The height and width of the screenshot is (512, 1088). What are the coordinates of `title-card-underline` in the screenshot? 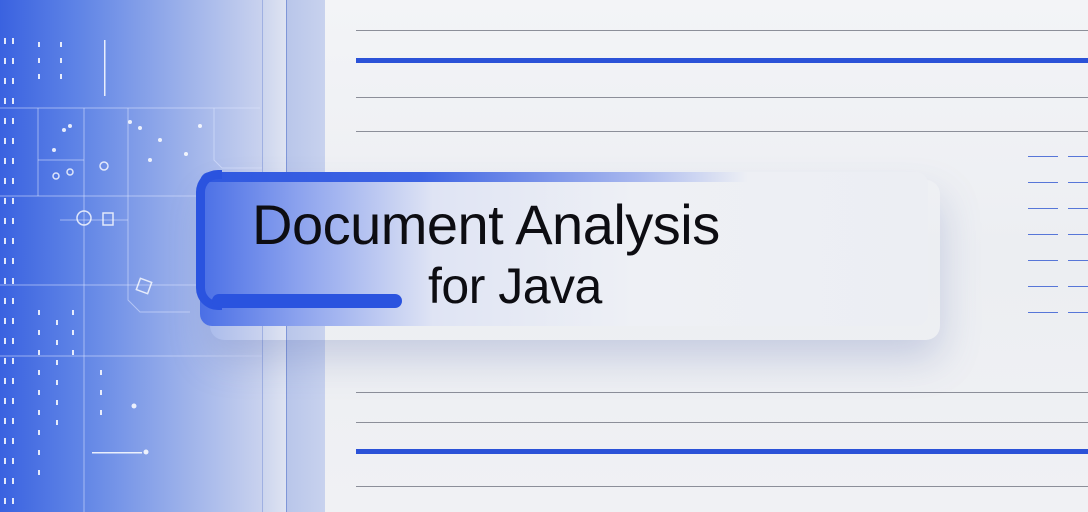 It's located at (307, 301).